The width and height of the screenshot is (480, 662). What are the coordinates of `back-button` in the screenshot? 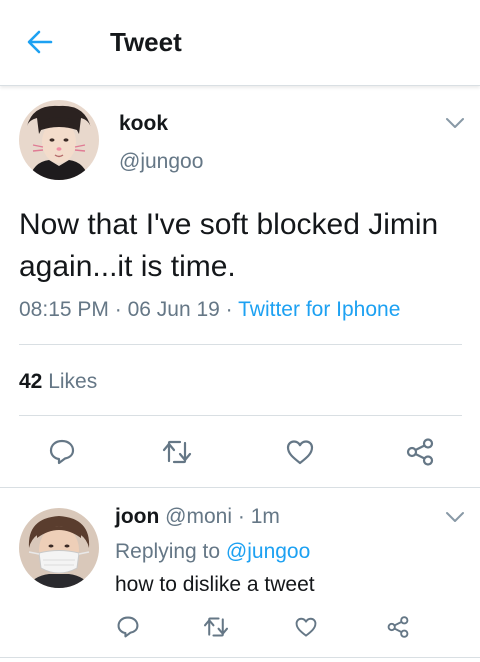 It's located at (40, 42).